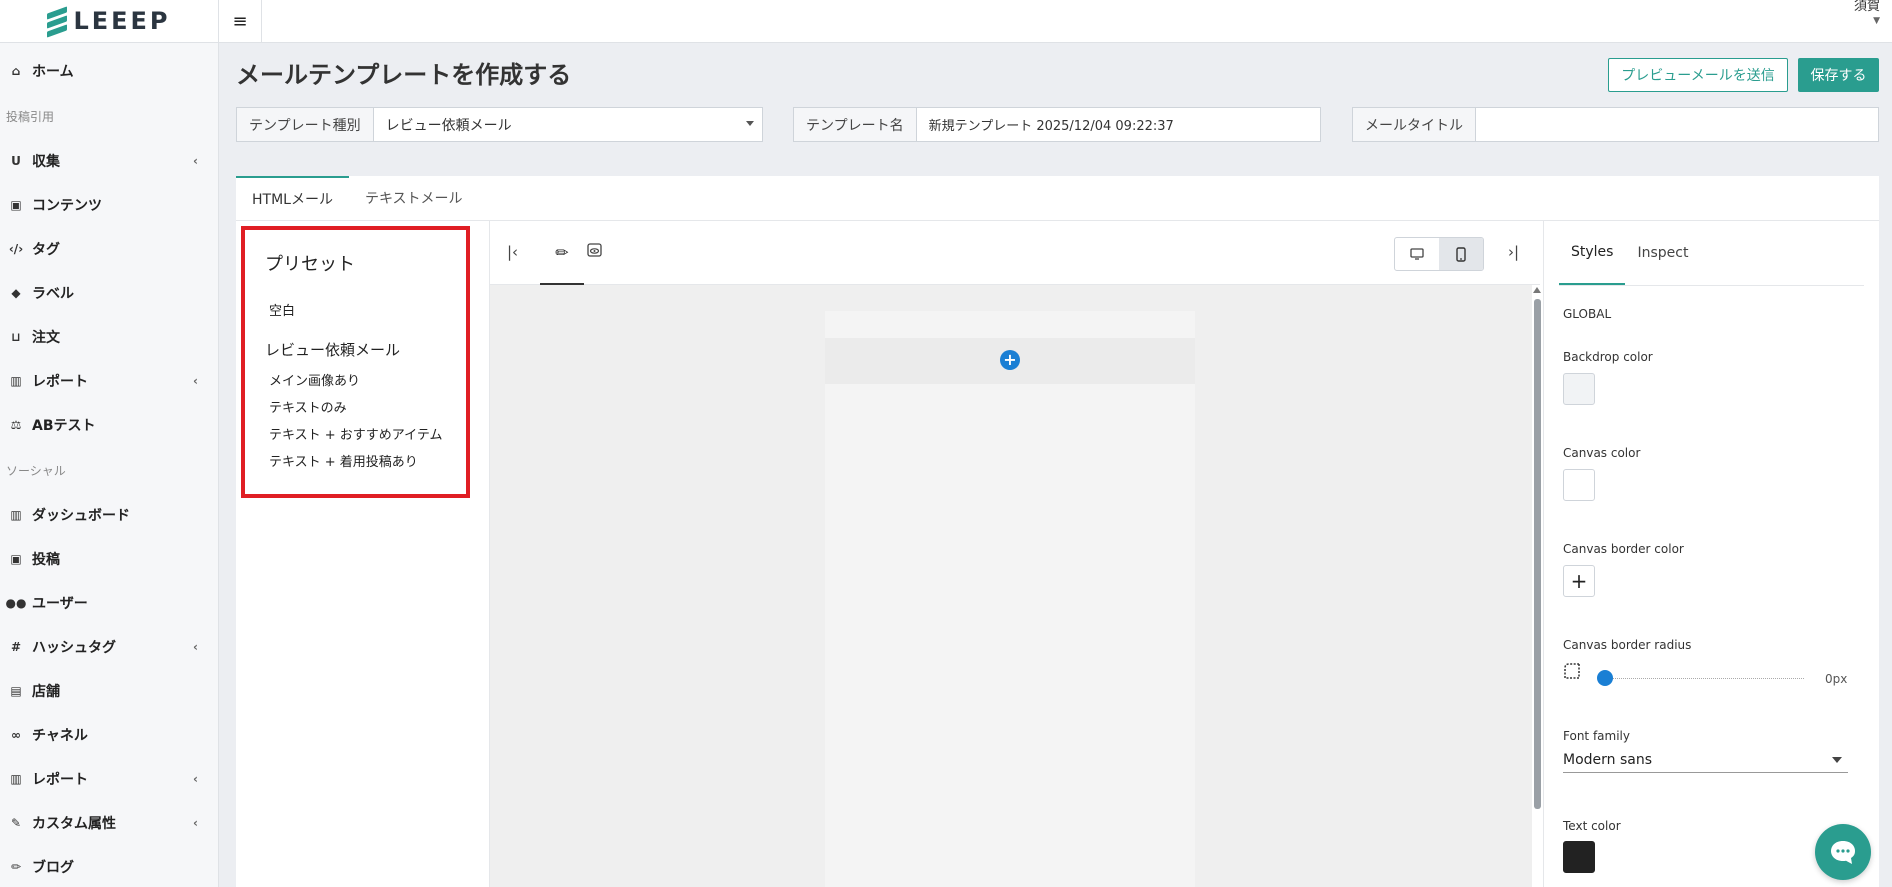 This screenshot has height=887, width=1892. What do you see at coordinates (1662, 253) in the screenshot?
I see `tab-inspect: Inspect` at bounding box center [1662, 253].